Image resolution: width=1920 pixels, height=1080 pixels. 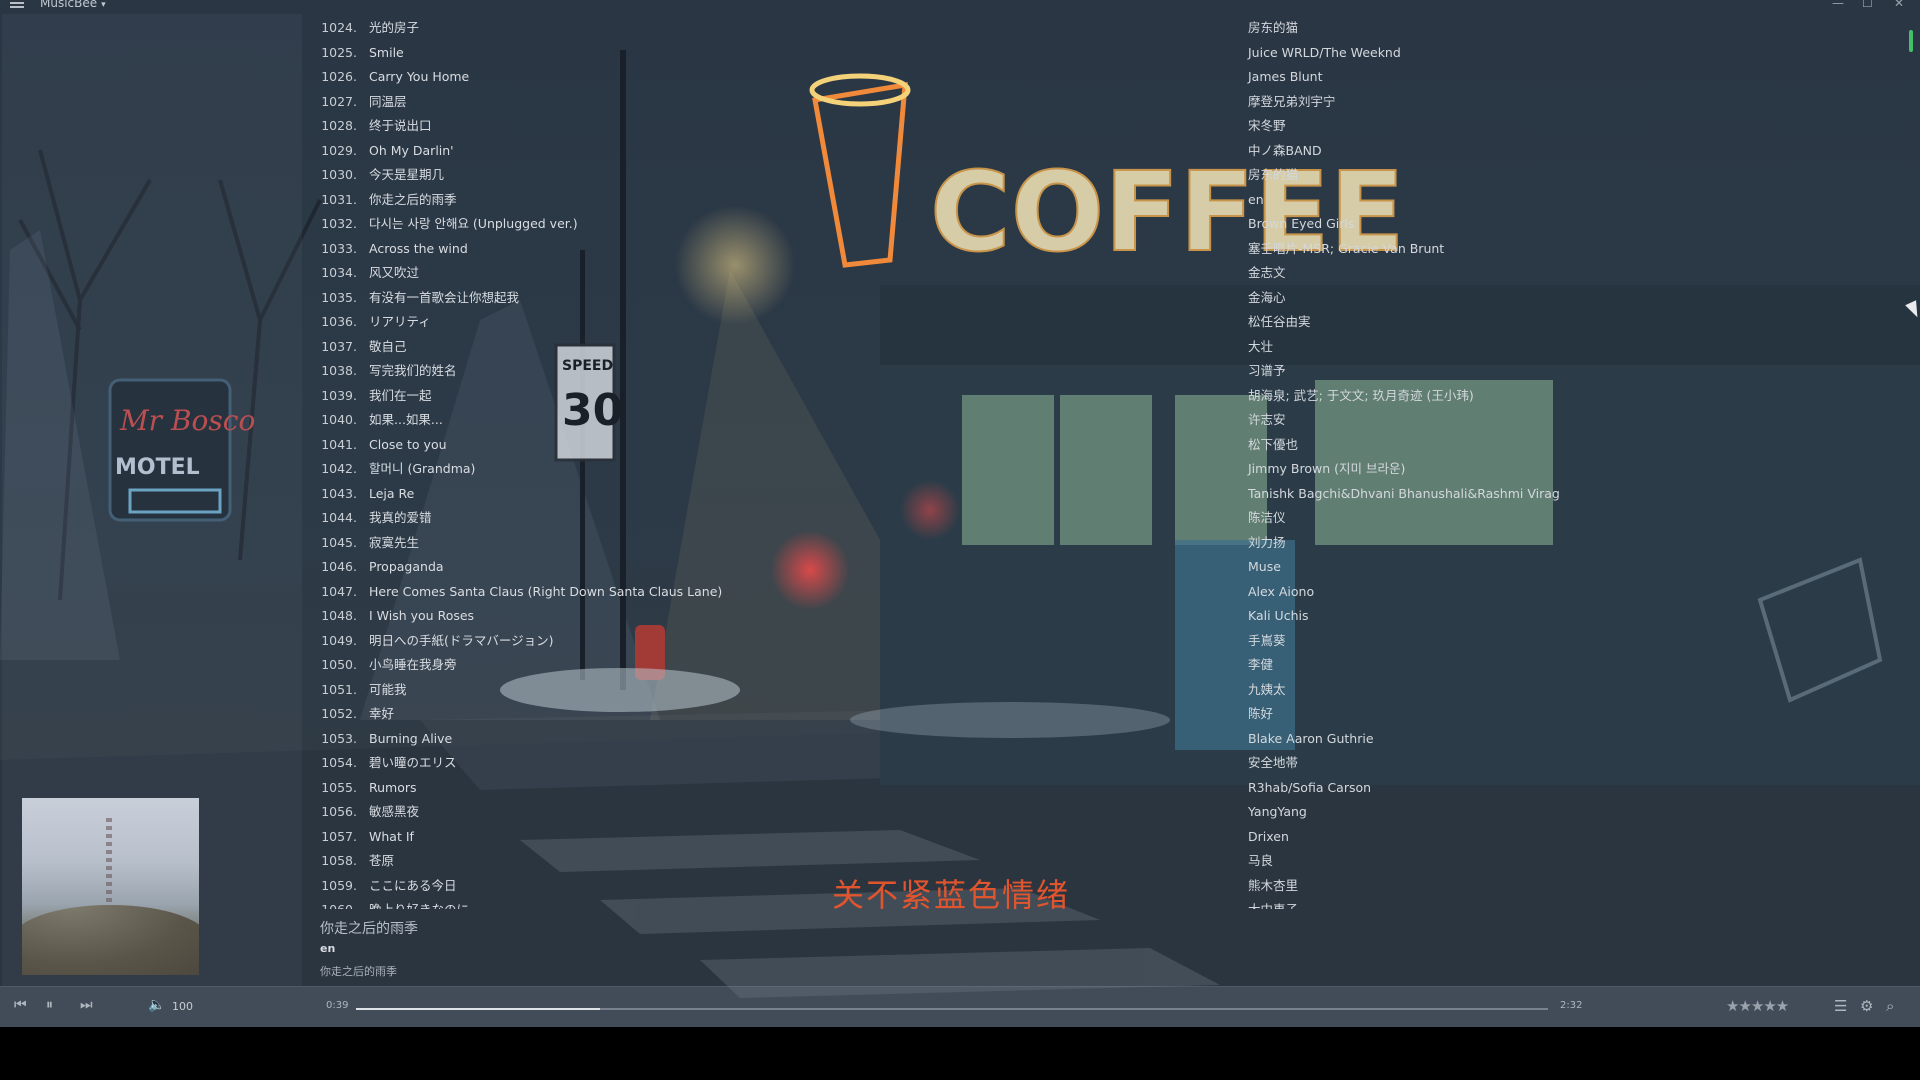 What do you see at coordinates (952, 1009) in the screenshot?
I see `progress-bar` at bounding box center [952, 1009].